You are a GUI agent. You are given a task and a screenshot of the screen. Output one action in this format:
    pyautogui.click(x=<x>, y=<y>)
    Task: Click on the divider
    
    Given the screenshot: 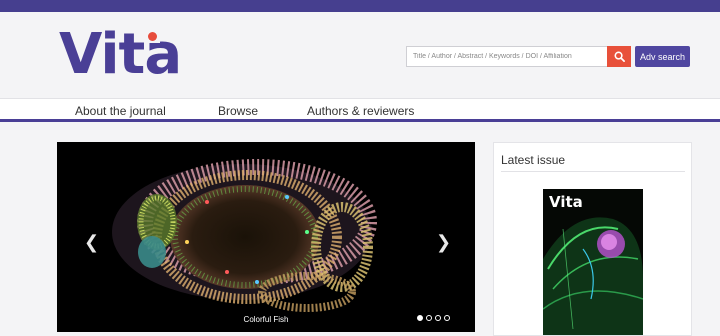 What is the action you would take?
    pyautogui.click(x=593, y=171)
    